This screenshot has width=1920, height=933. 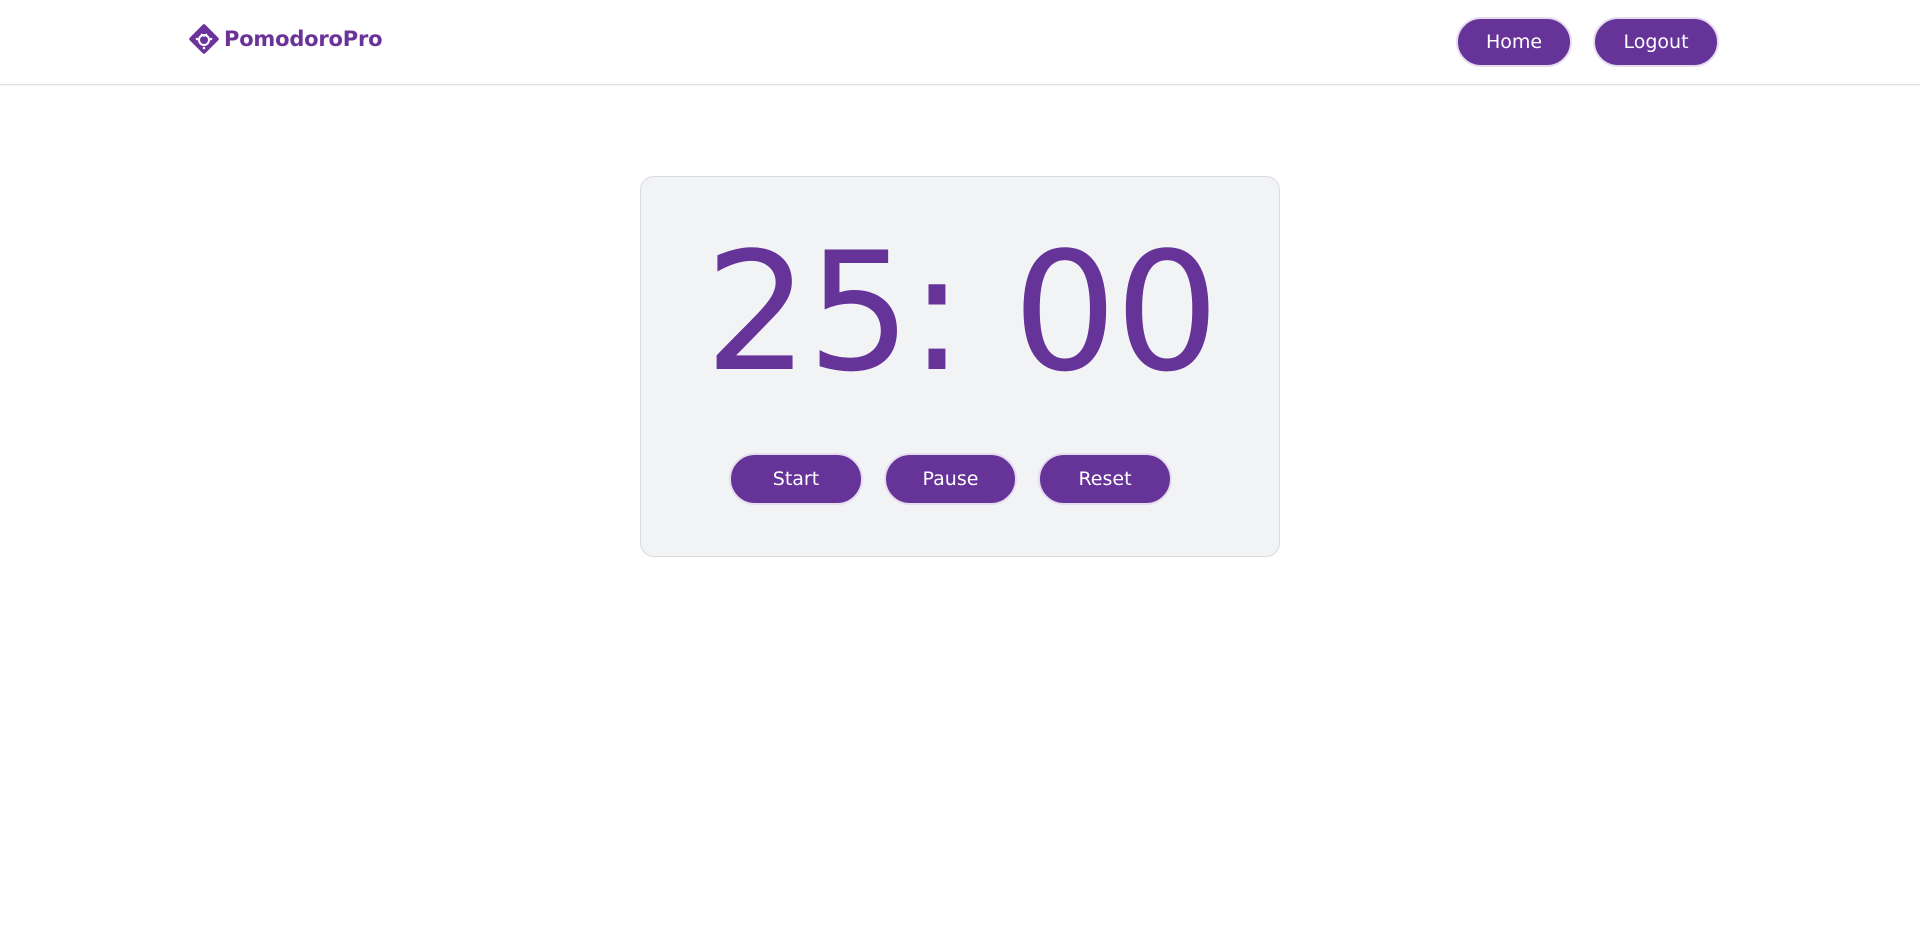 What do you see at coordinates (1514, 42) in the screenshot?
I see `home-button: Home` at bounding box center [1514, 42].